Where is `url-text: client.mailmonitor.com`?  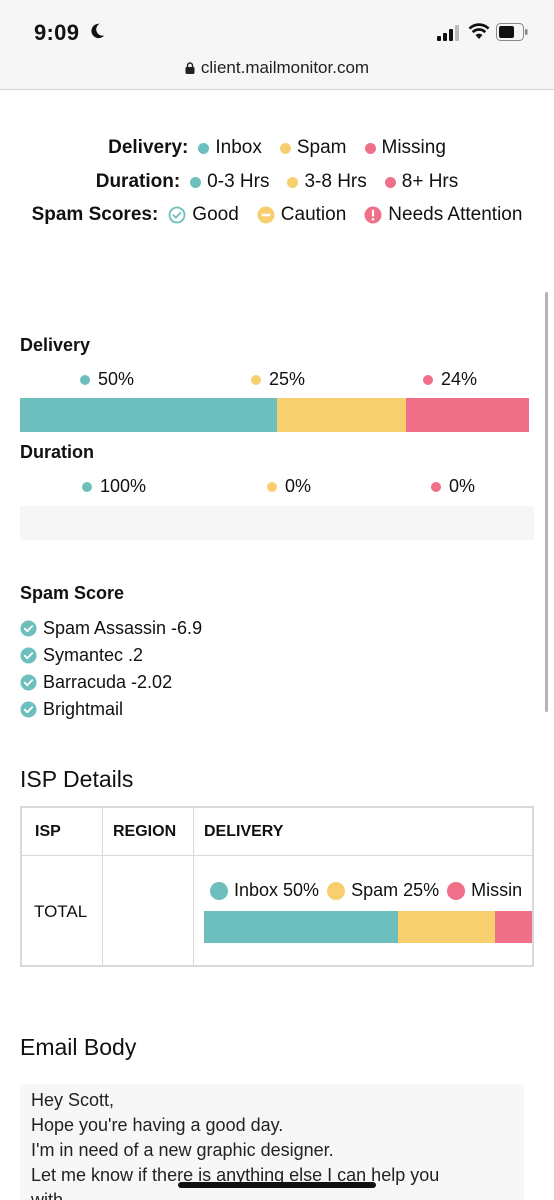 url-text: client.mailmonitor.com is located at coordinates (285, 67).